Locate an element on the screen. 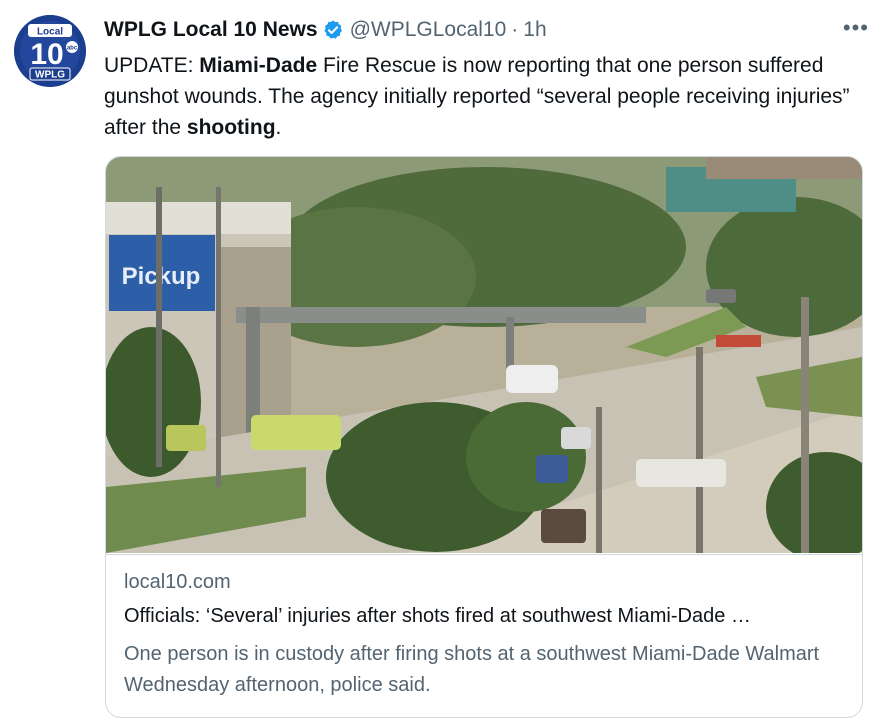 This screenshot has width=895, height=726. avatar: Local 10 abc WPLG is located at coordinates (50, 51).